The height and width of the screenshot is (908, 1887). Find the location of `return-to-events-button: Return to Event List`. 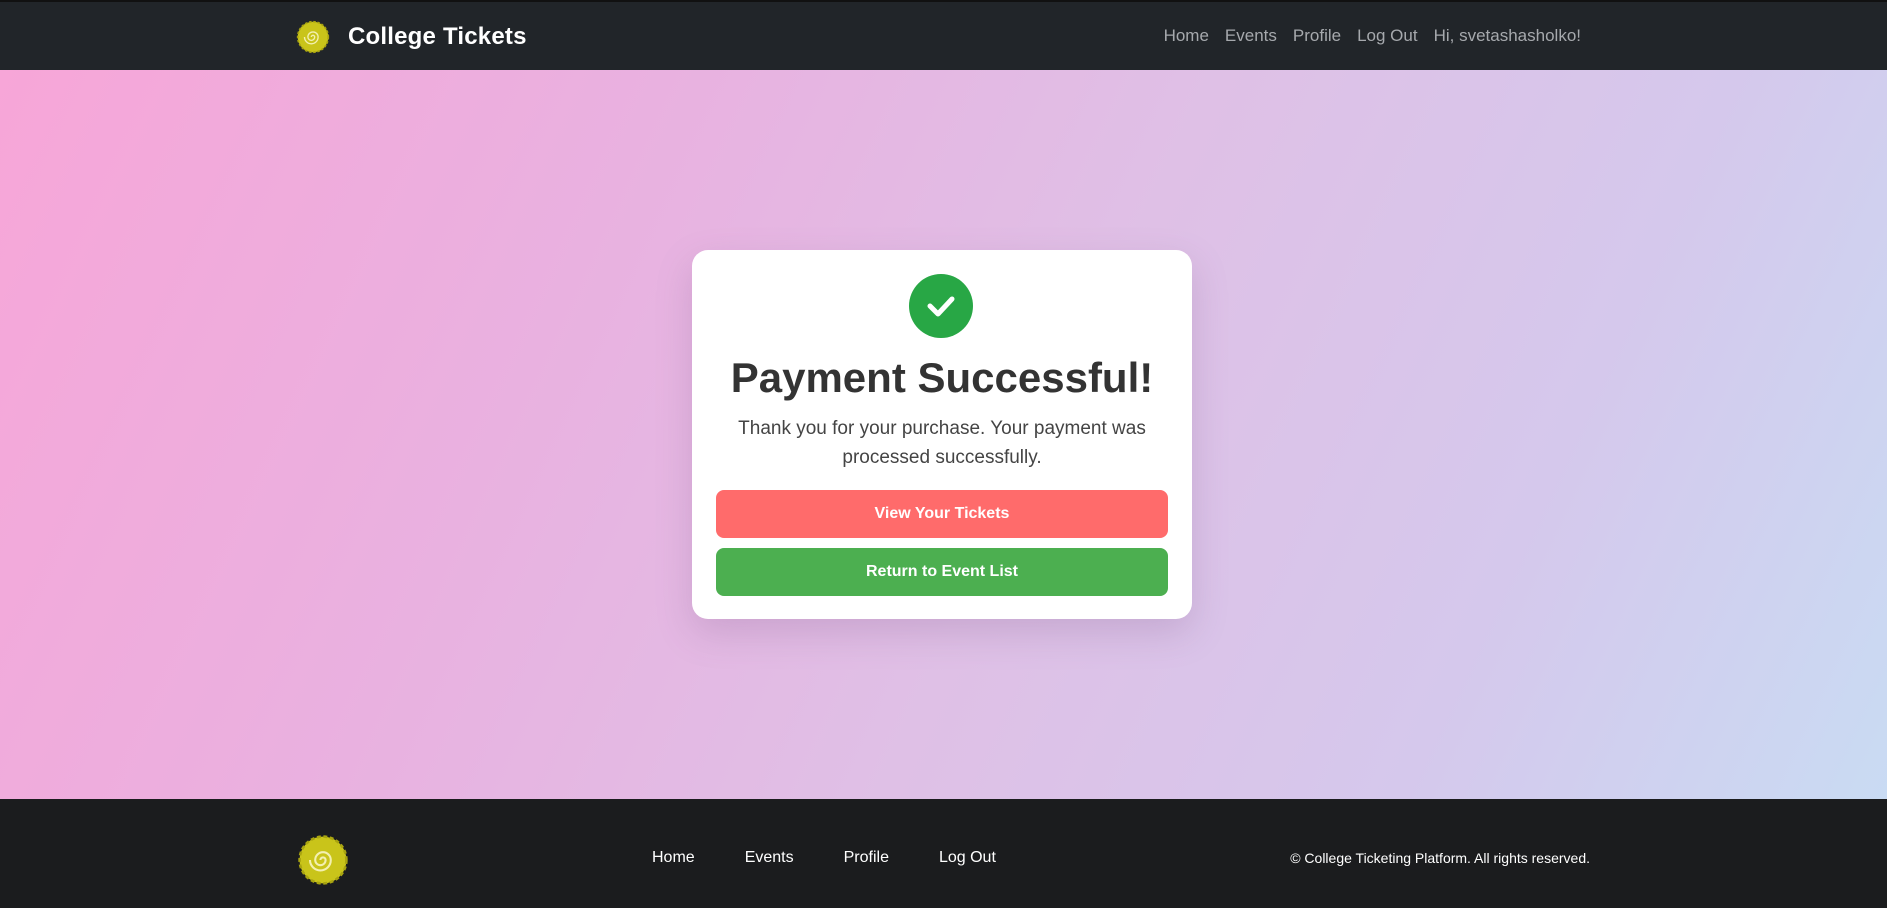

return-to-events-button: Return to Event List is located at coordinates (942, 572).